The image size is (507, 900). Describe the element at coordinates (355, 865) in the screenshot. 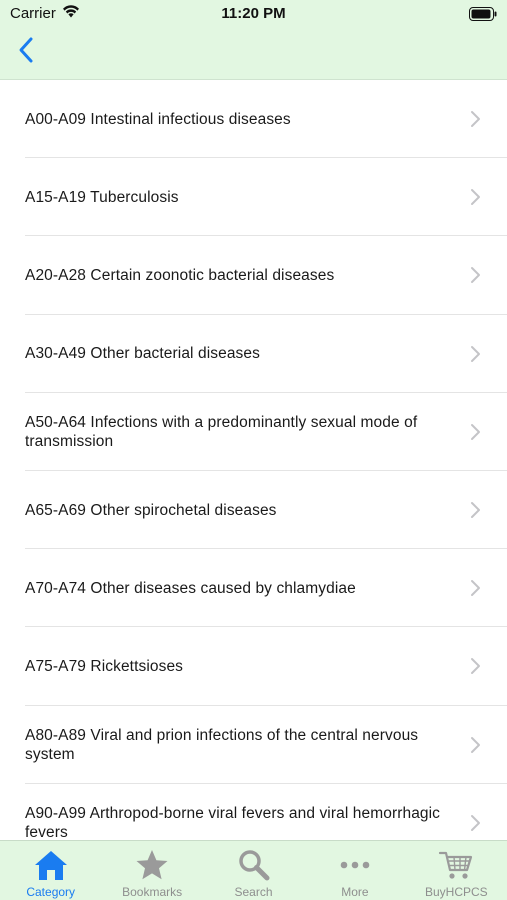

I see `more-icon` at that location.